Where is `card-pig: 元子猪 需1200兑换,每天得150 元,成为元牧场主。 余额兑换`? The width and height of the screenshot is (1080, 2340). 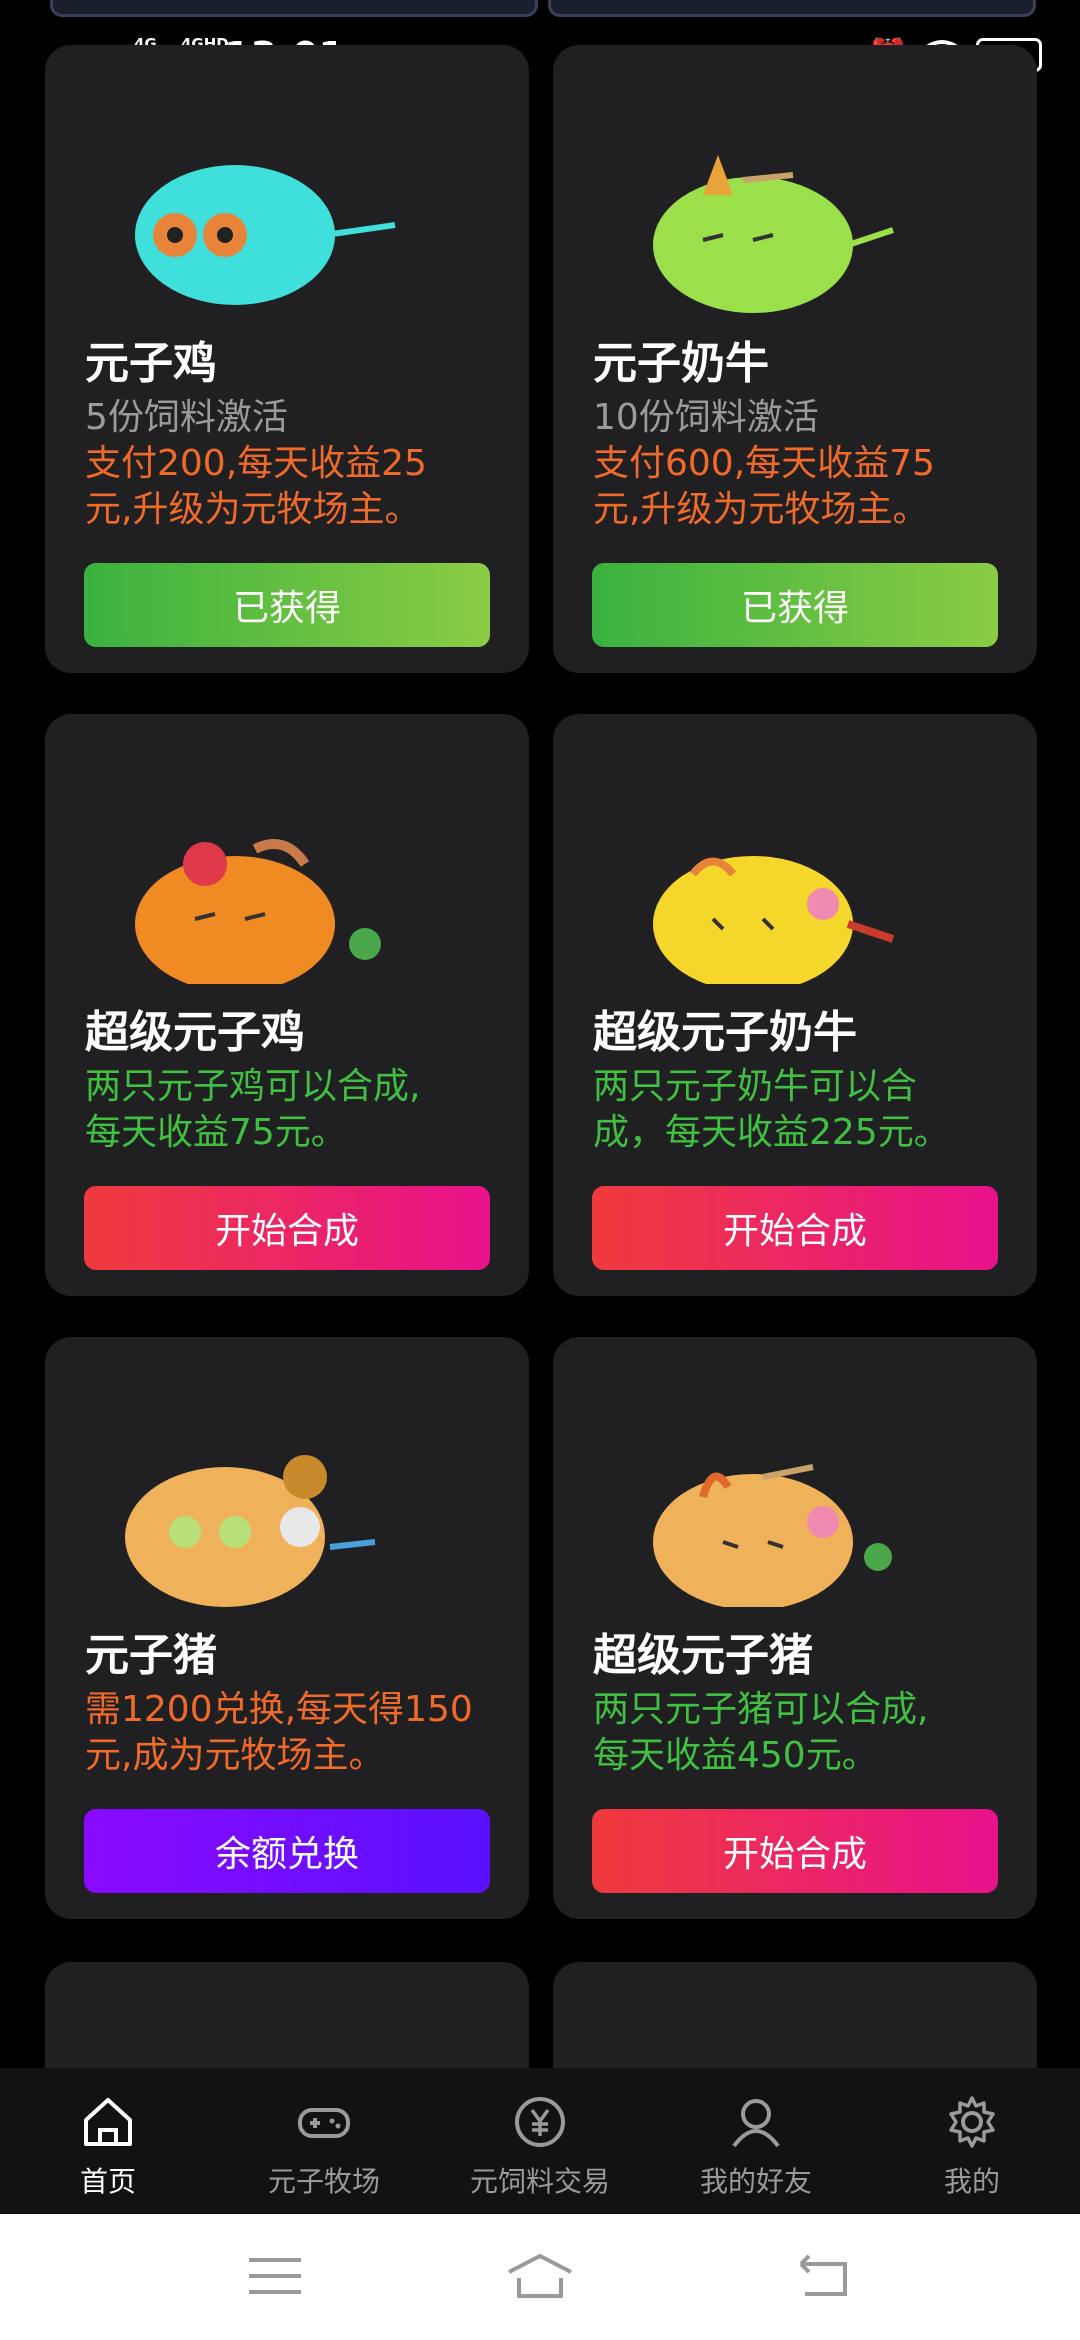 card-pig: 元子猪 需1200兑换,每天得150 元,成为元牧场主。 余额兑换 is located at coordinates (287, 1628).